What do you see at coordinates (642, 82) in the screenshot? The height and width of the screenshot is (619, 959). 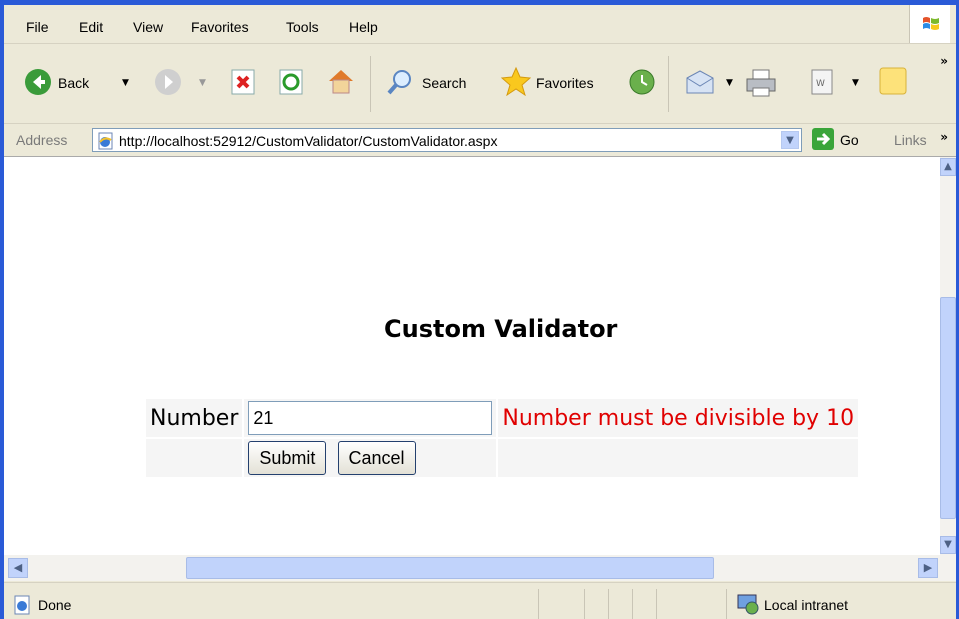 I see `history-icon` at bounding box center [642, 82].